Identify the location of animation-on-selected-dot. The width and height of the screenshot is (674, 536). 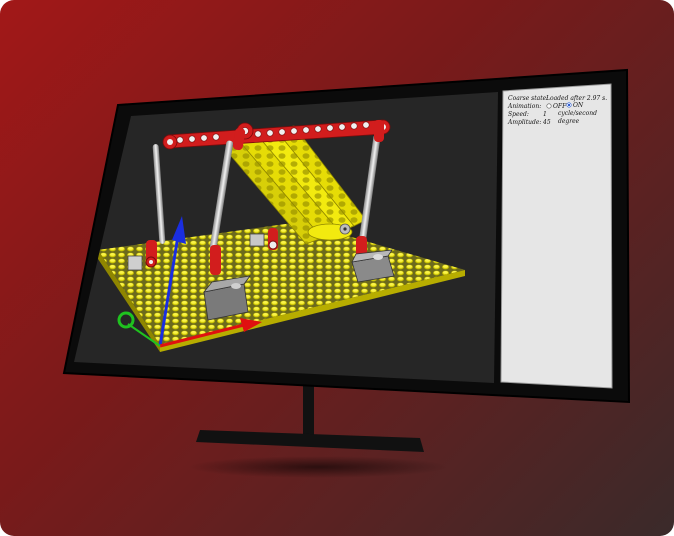
(569, 105).